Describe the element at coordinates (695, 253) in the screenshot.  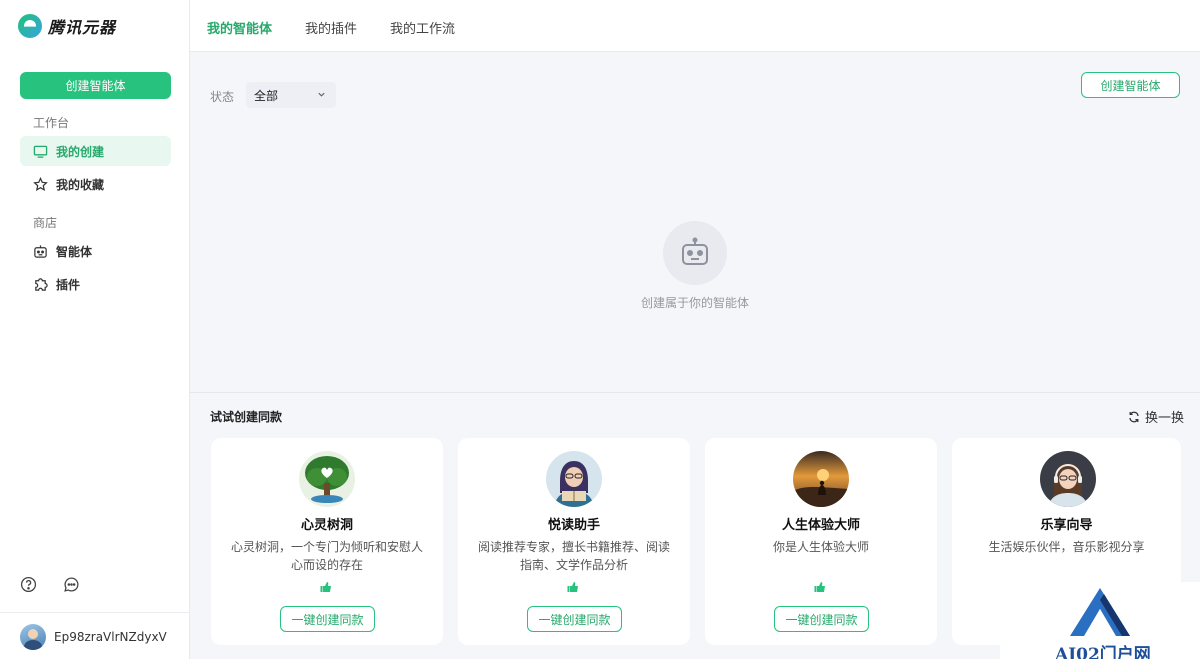
I see `empty-state-robot-icon` at that location.